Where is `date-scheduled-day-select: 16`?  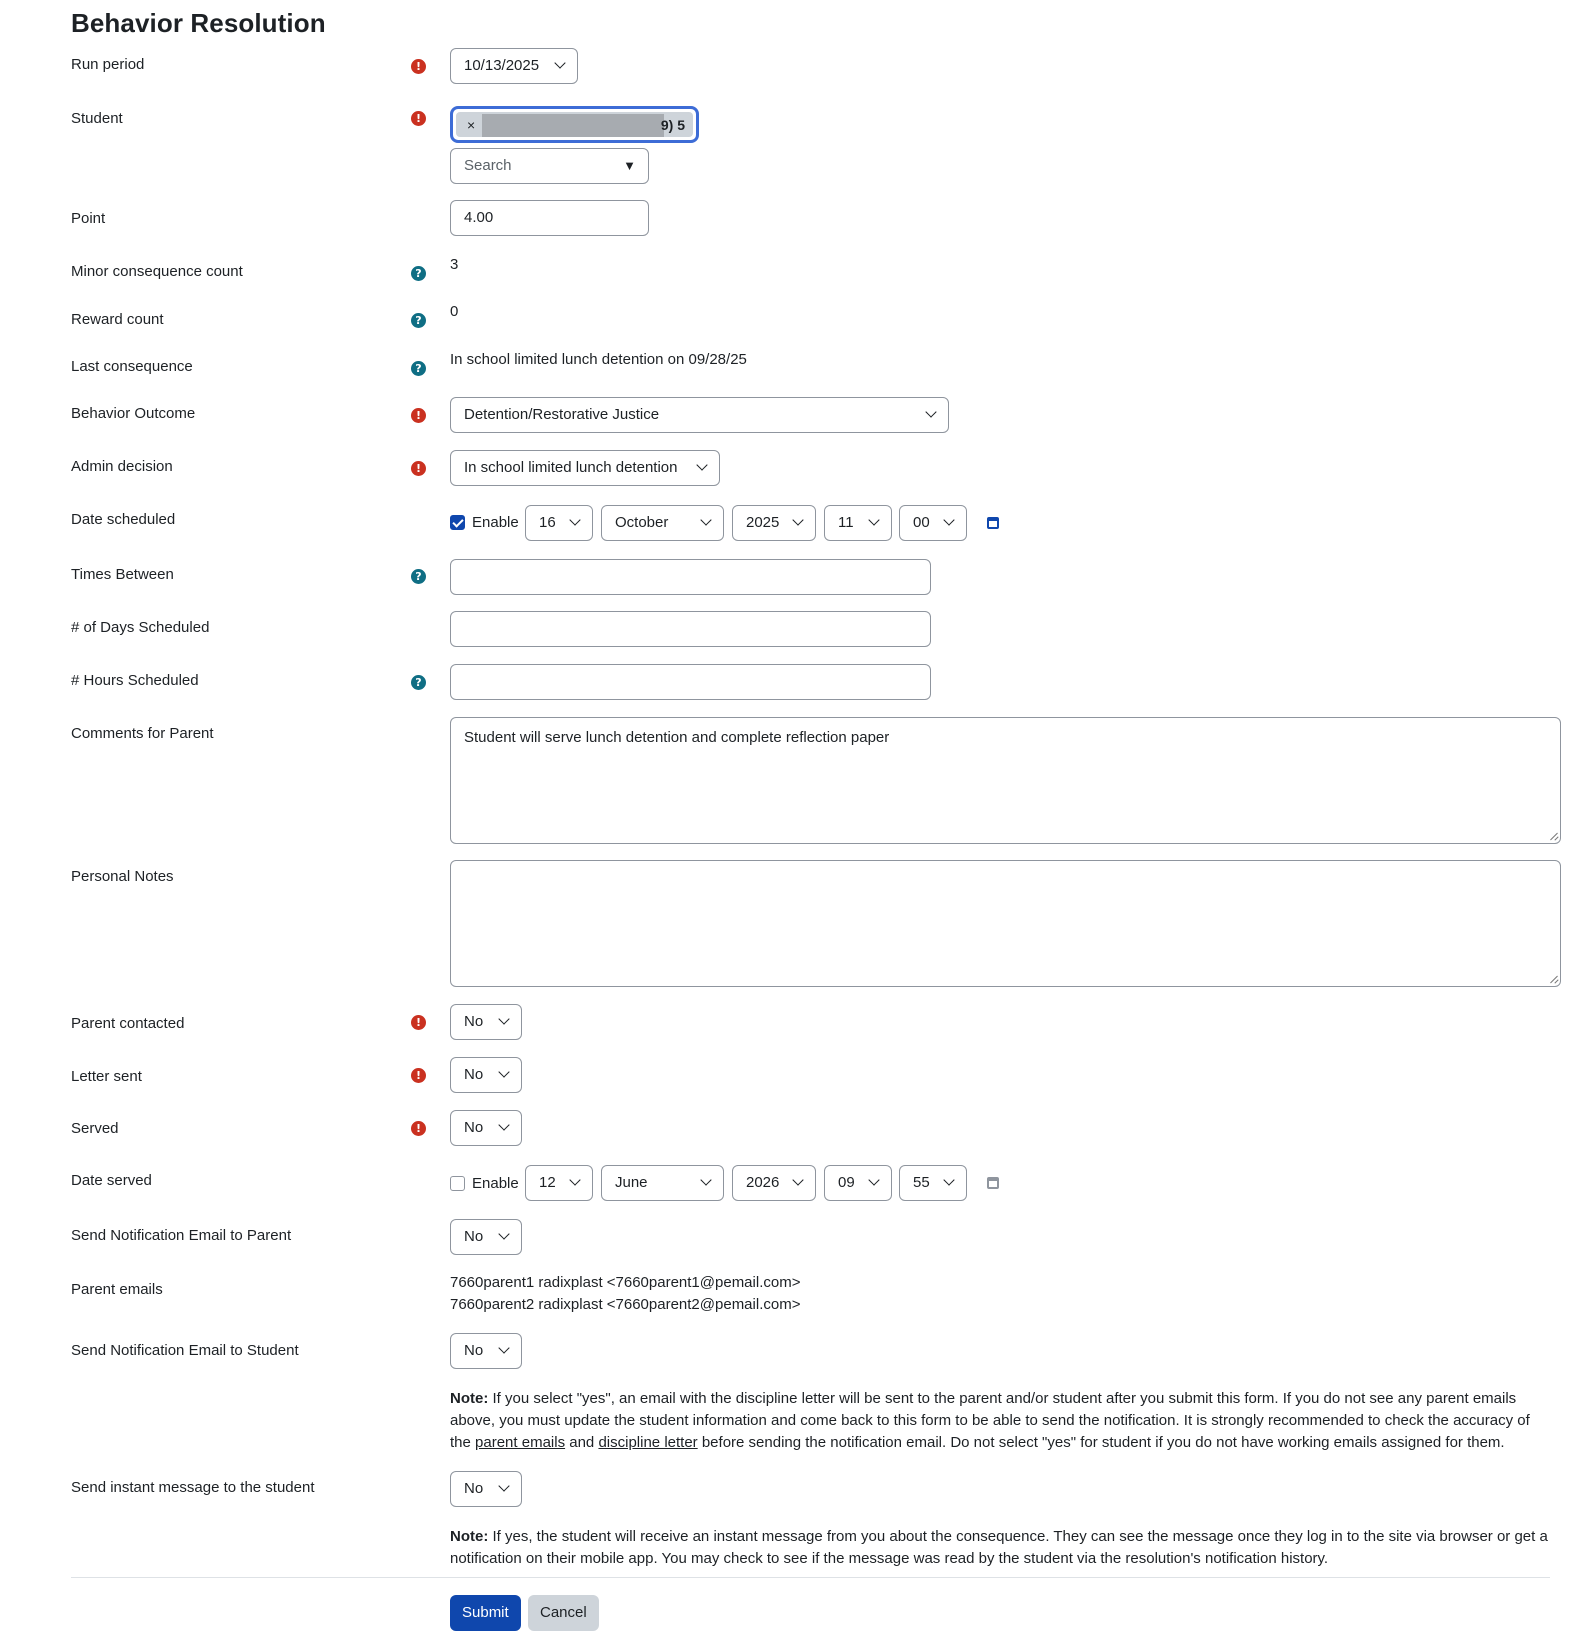 date-scheduled-day-select: 16 is located at coordinates (559, 523).